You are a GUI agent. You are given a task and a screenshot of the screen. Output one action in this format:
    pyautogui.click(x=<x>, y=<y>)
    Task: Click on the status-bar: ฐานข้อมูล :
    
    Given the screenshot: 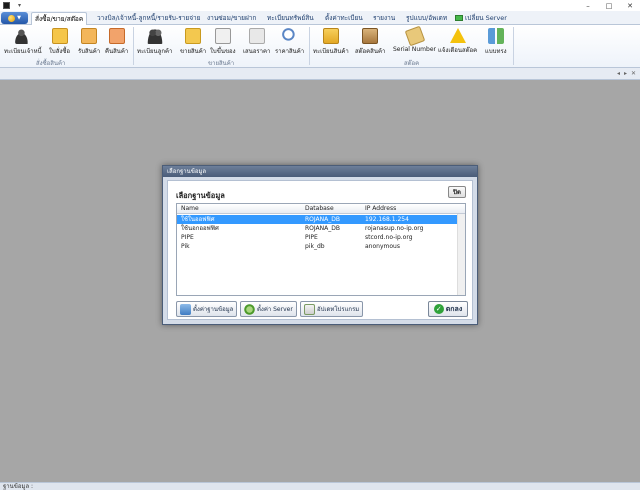 What is the action you would take?
    pyautogui.click(x=320, y=486)
    